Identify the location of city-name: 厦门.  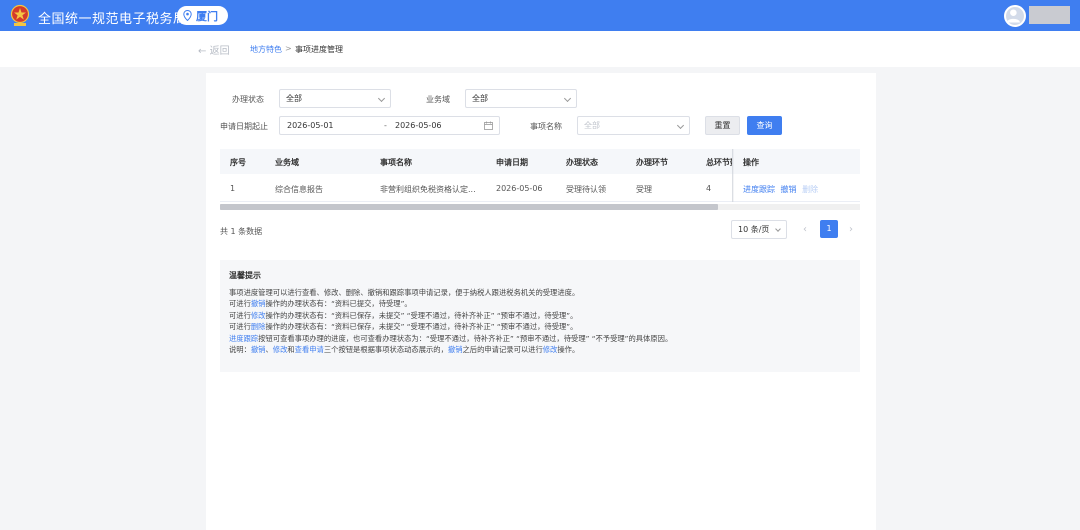
(207, 16).